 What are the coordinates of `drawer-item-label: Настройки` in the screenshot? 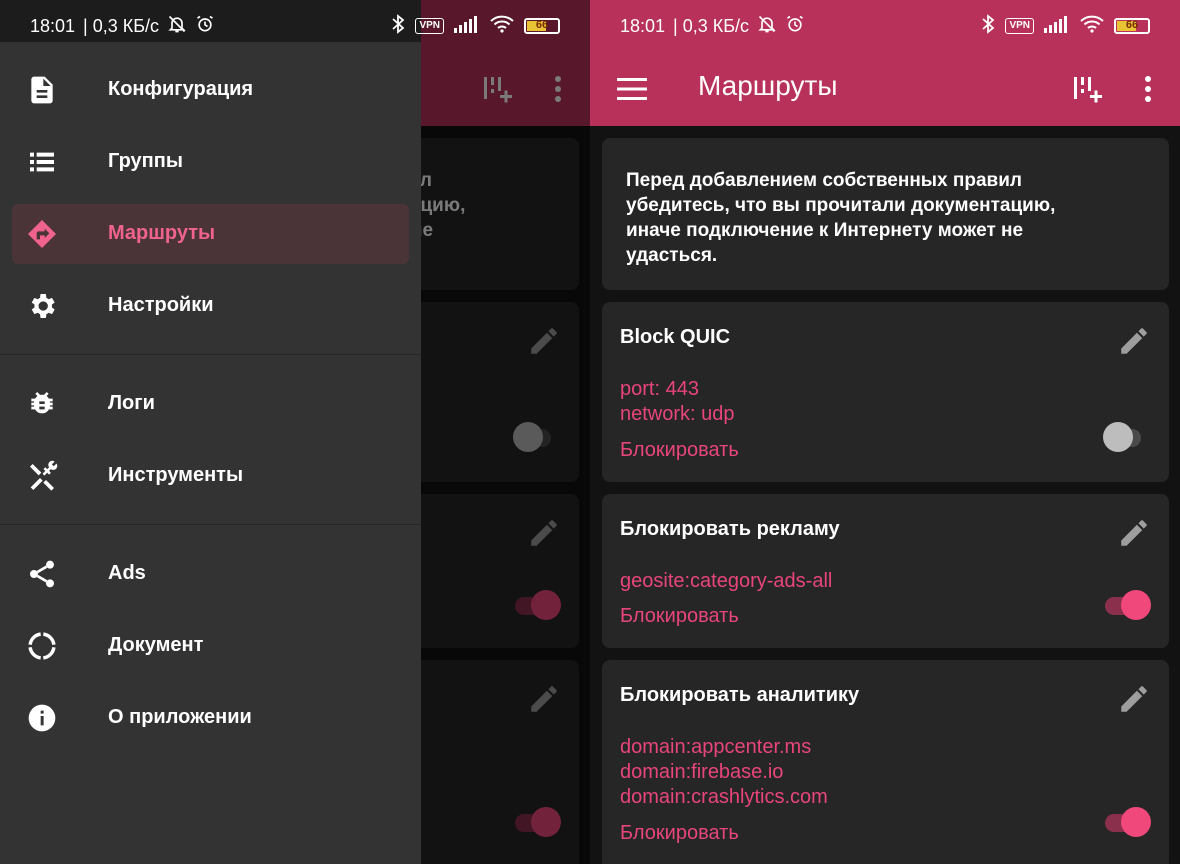 It's located at (161, 305).